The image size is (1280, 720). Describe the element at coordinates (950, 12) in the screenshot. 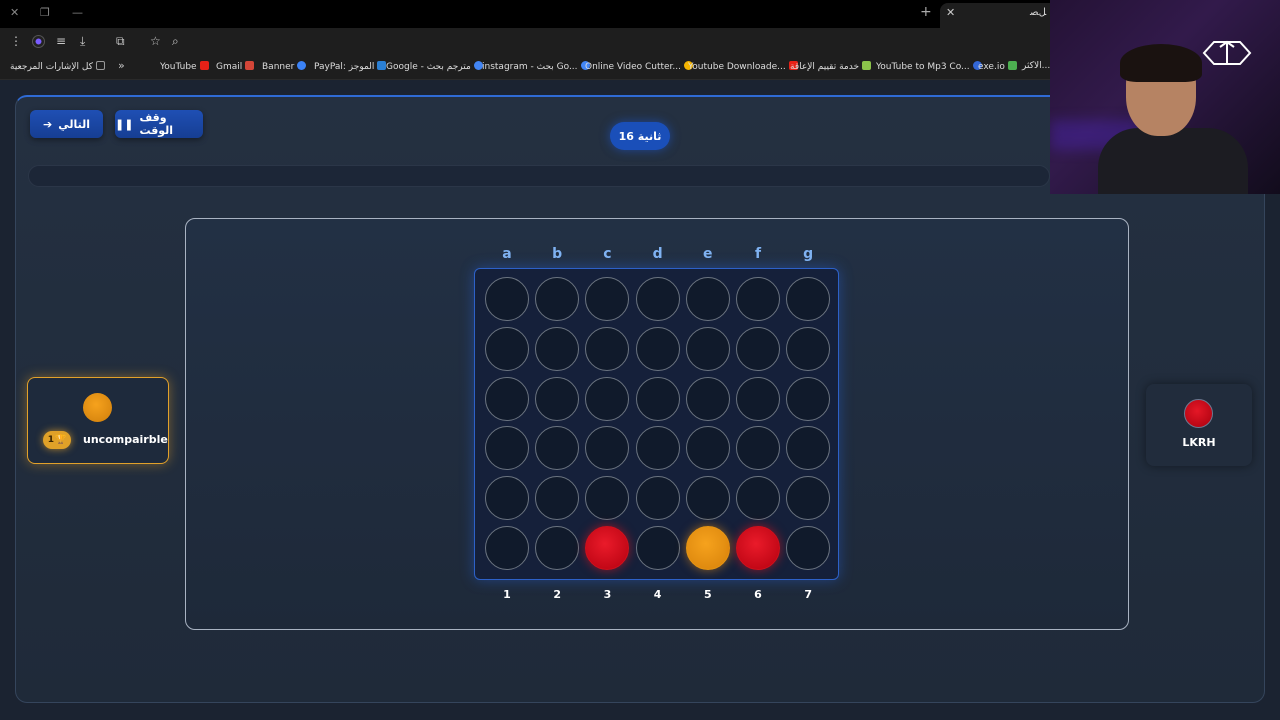

I see `tab-close-icon: ✕` at that location.